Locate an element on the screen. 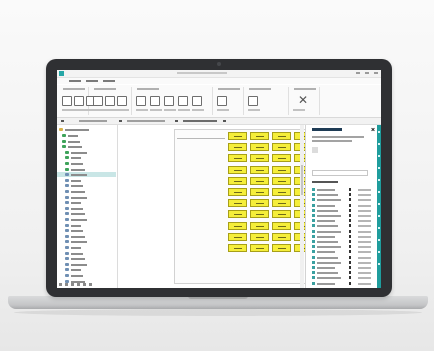 The width and height of the screenshot is (434, 351). panel-search-input is located at coordinates (340, 173).